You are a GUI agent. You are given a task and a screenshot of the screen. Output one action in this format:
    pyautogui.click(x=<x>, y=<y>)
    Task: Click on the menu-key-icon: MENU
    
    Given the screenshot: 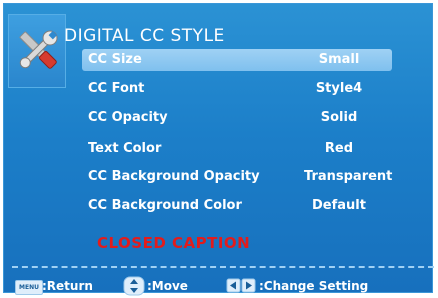 What is the action you would take?
    pyautogui.click(x=29, y=287)
    